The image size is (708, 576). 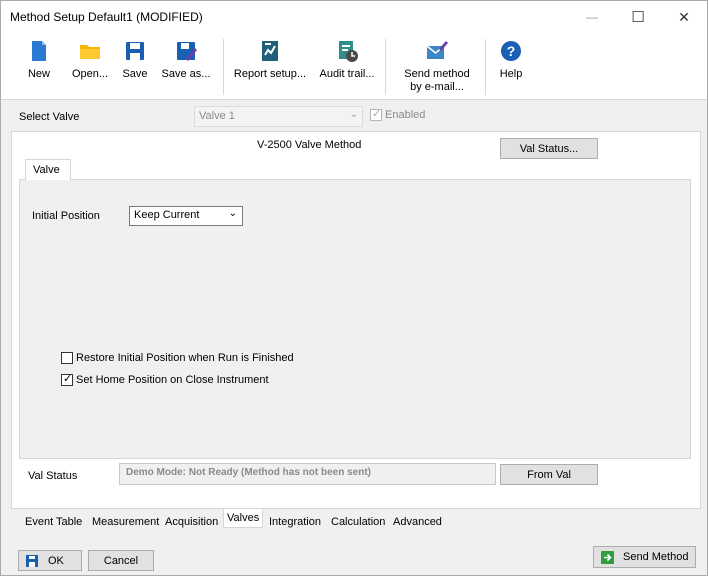 I want to click on tab-label: Valves, so click(x=243, y=518).